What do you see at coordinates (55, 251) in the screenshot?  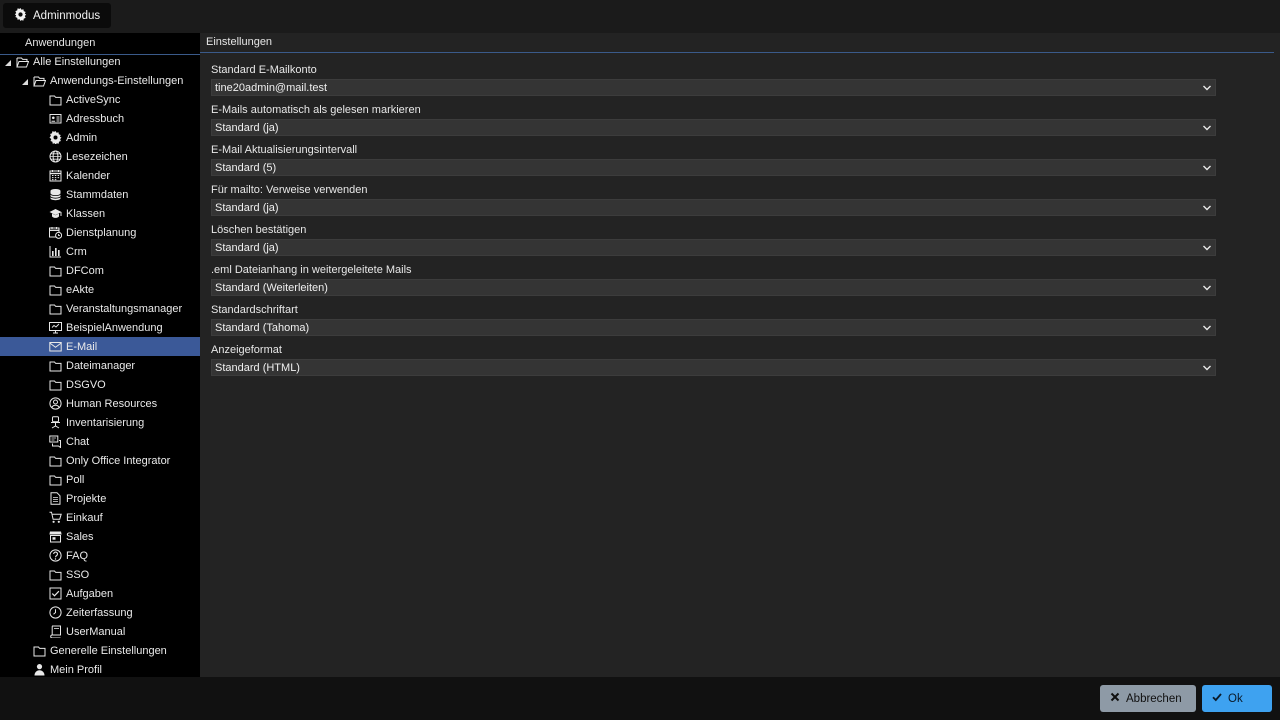 I see `bar-chart-icon` at bounding box center [55, 251].